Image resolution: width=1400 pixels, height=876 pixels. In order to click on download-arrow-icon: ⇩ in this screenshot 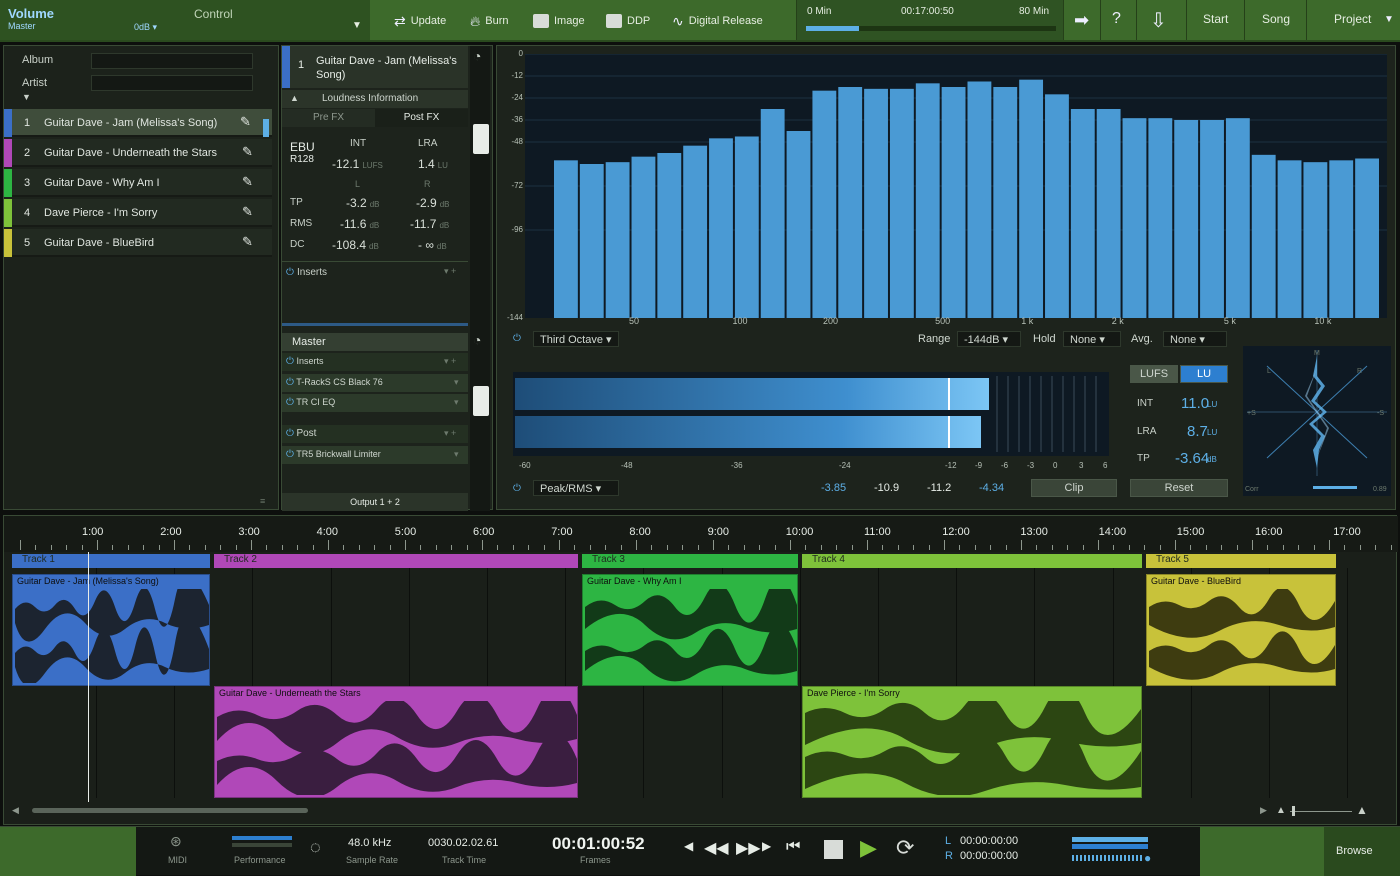, I will do `click(1158, 20)`.